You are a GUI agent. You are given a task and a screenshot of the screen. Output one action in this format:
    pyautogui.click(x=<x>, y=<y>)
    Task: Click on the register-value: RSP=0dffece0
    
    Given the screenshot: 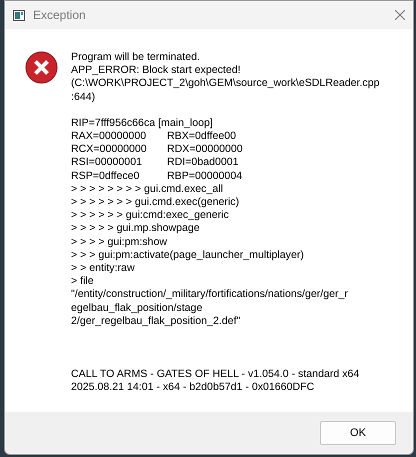 What is the action you would take?
    pyautogui.click(x=105, y=176)
    